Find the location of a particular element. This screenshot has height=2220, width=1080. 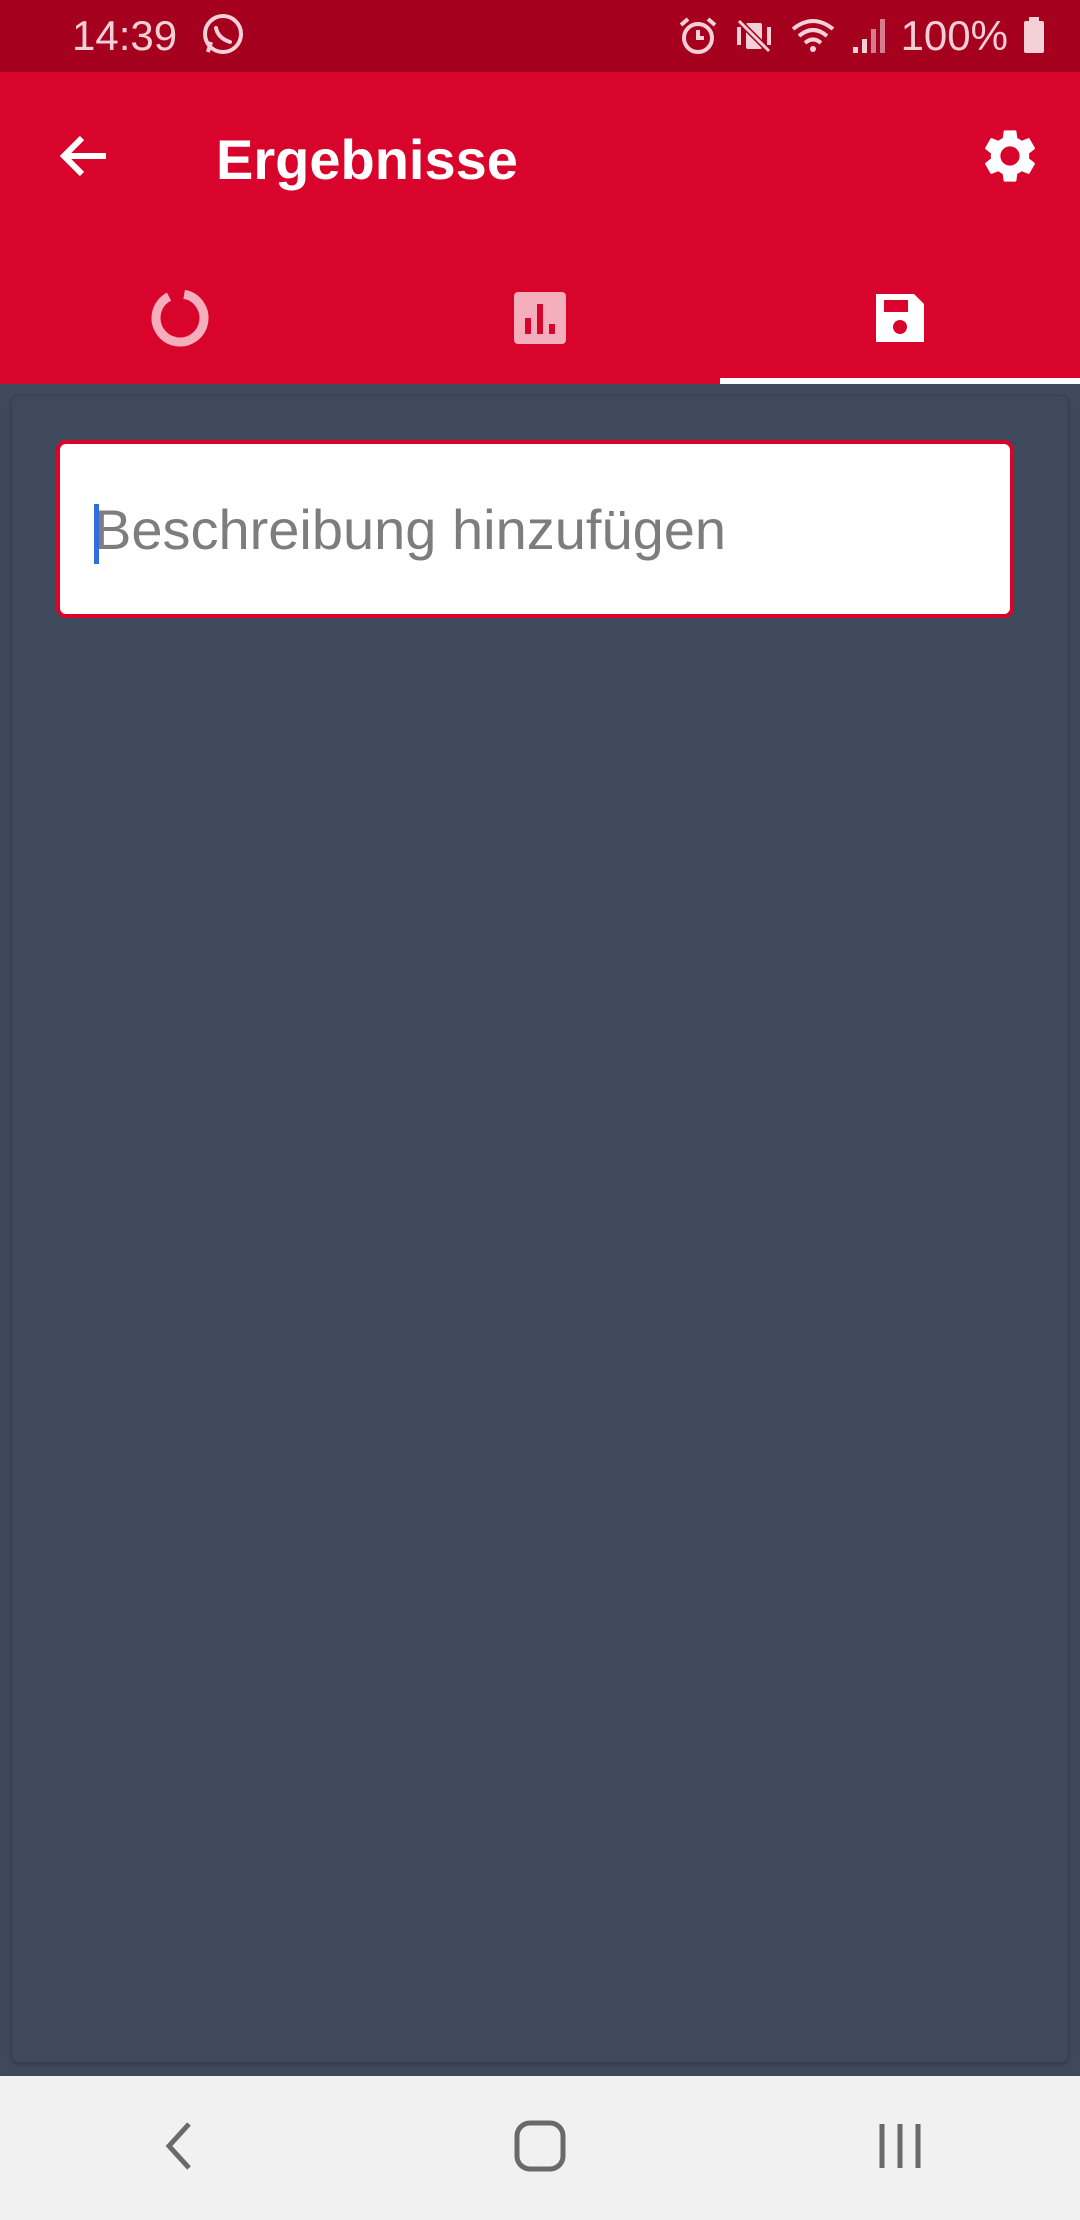

tab-bar is located at coordinates (540, 320).